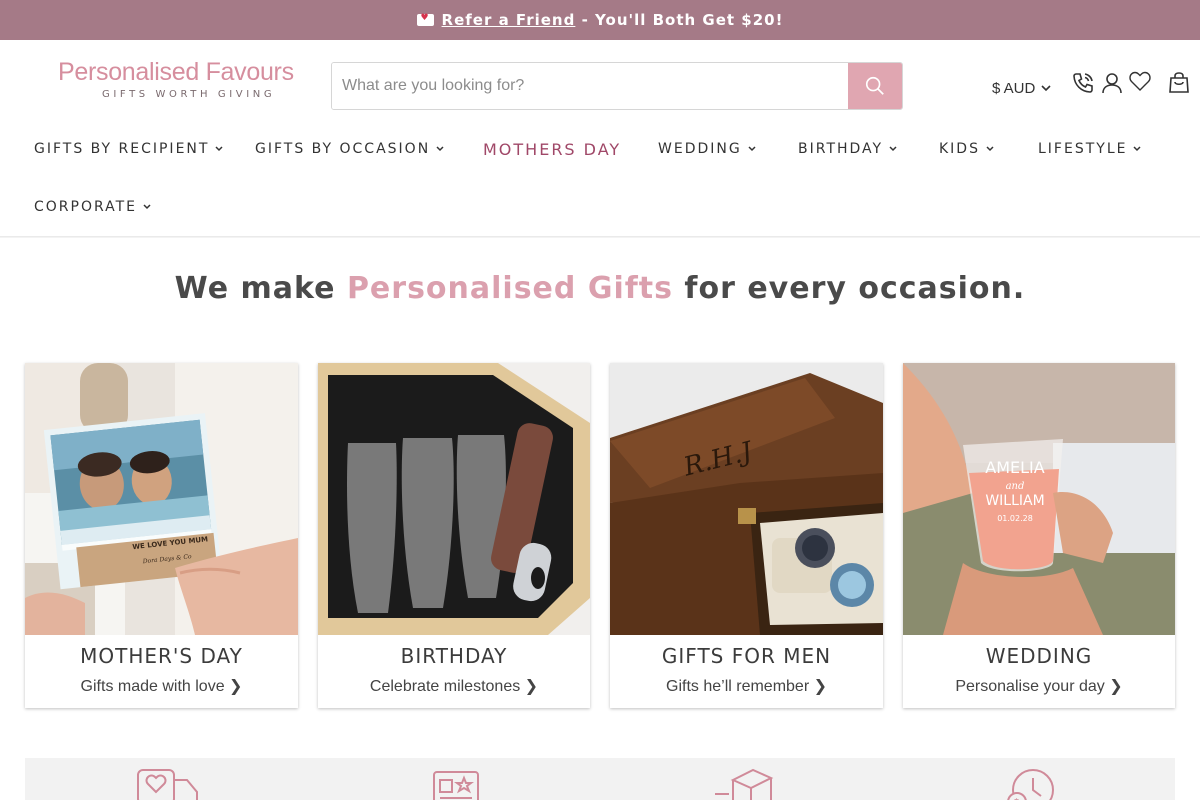  I want to click on search-input, so click(590, 86).